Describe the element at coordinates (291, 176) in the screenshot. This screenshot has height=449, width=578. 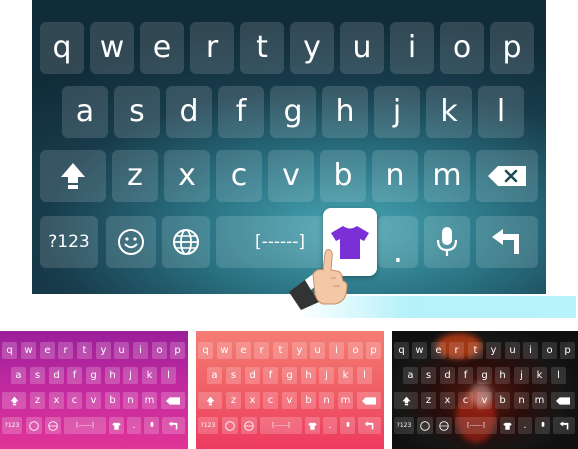
I see `key-v: v` at that location.